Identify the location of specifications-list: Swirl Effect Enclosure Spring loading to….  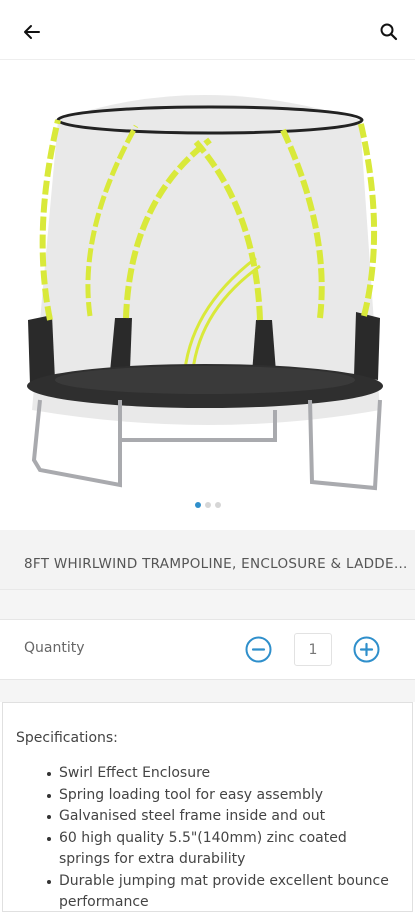
(223, 838).